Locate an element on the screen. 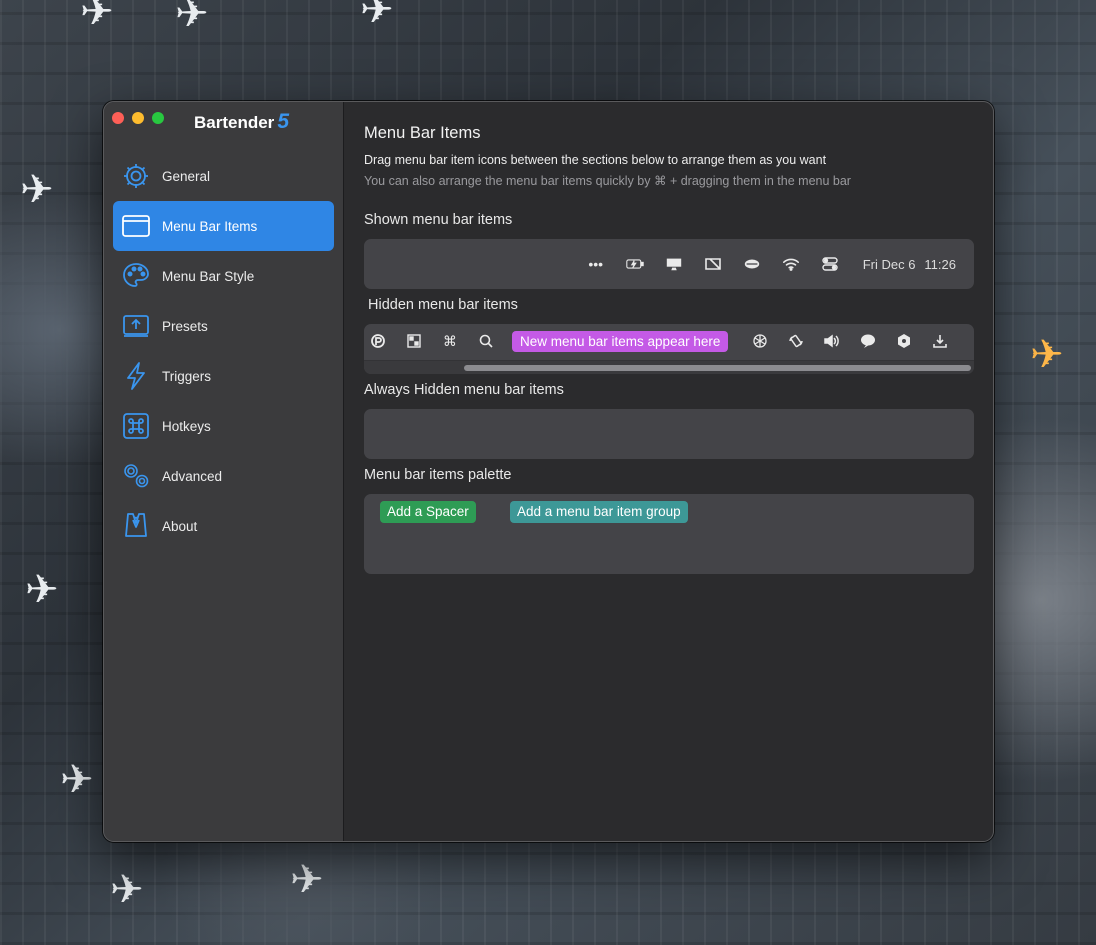 The width and height of the screenshot is (1096, 945). minimize-window-button is located at coordinates (138, 118).